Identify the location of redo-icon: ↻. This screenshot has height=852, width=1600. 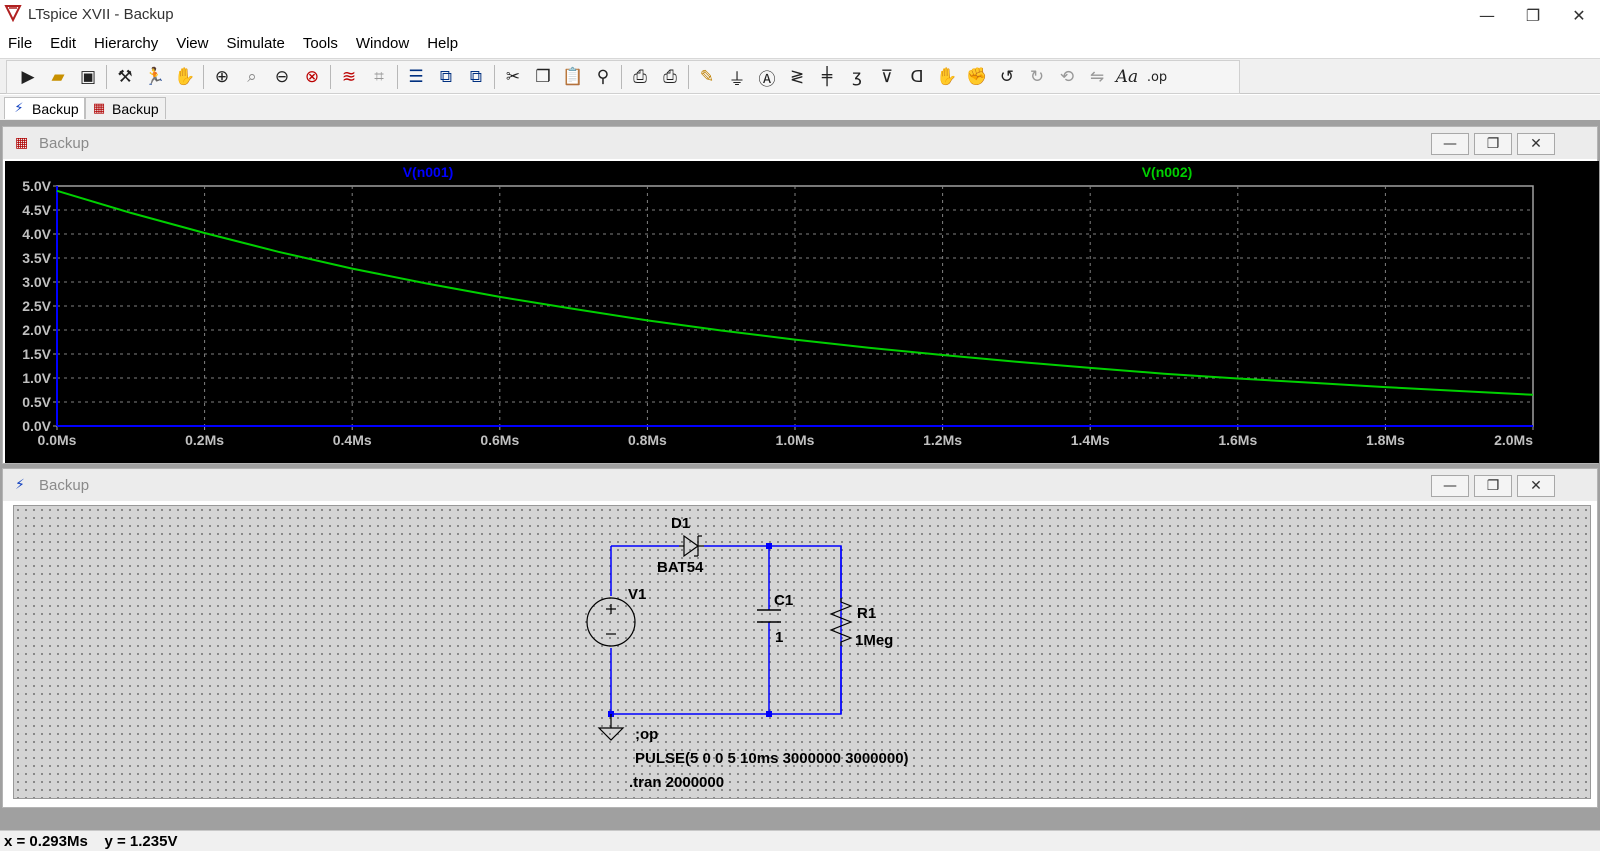
(1037, 77).